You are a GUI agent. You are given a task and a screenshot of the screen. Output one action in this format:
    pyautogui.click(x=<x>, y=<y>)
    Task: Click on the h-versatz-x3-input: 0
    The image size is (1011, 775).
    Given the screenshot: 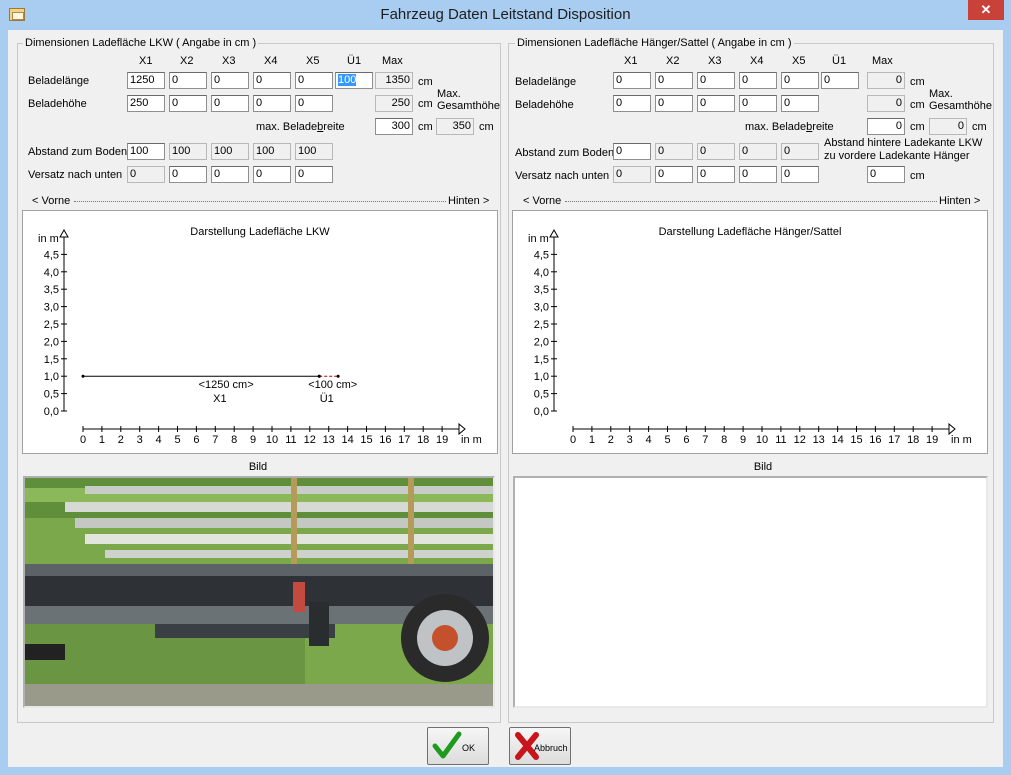 What is the action you would take?
    pyautogui.click(x=716, y=174)
    